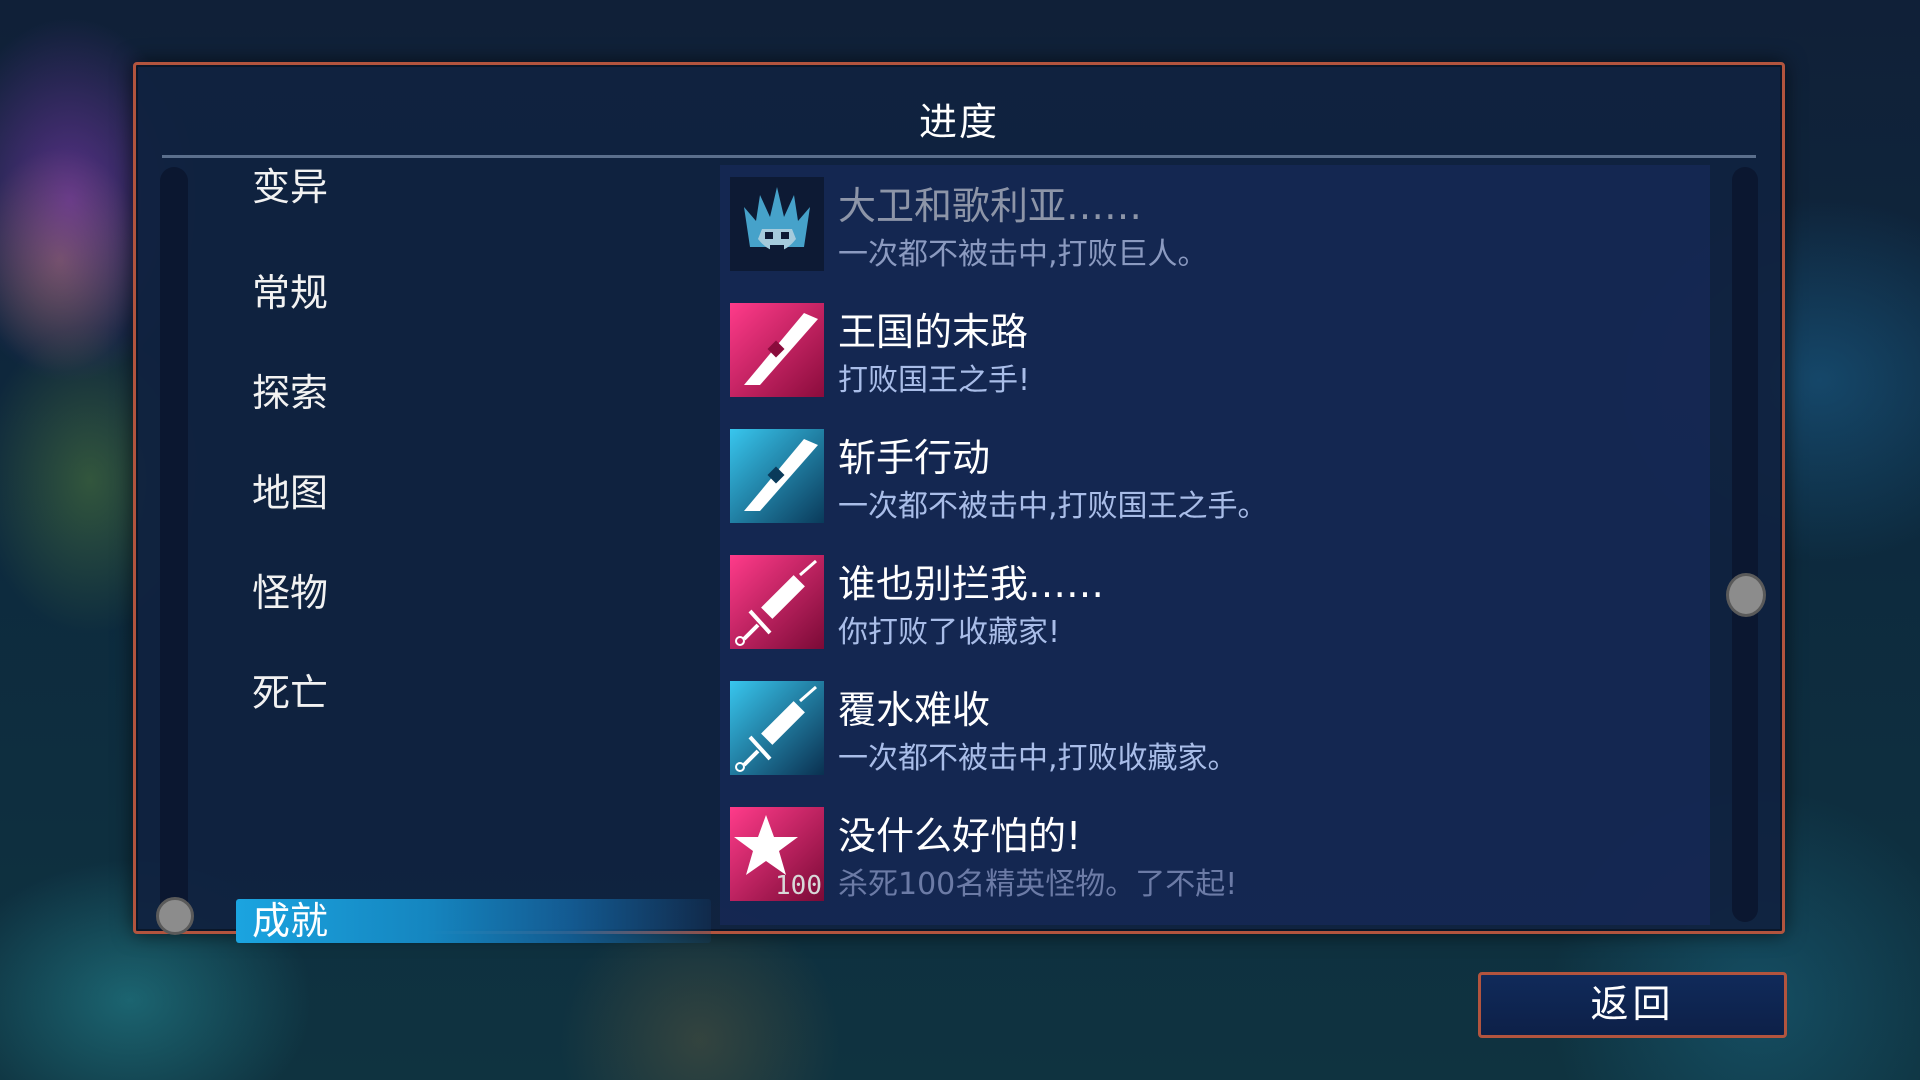  Describe the element at coordinates (798, 886) in the screenshot. I see `kill-count-label: 100` at that location.